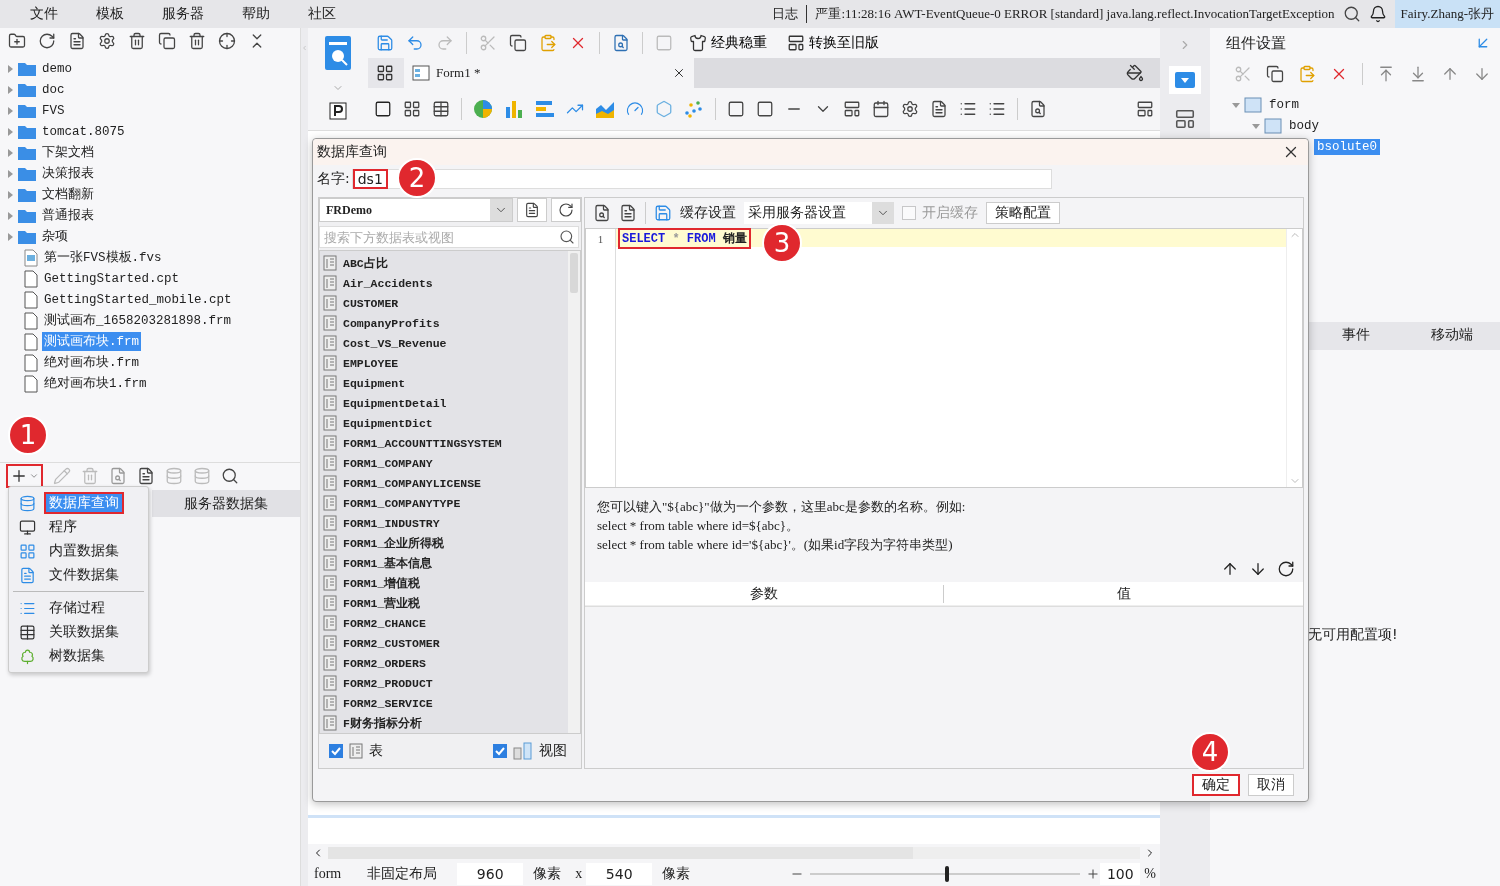 The height and width of the screenshot is (886, 1500). I want to click on tree-icon, so click(27, 656).